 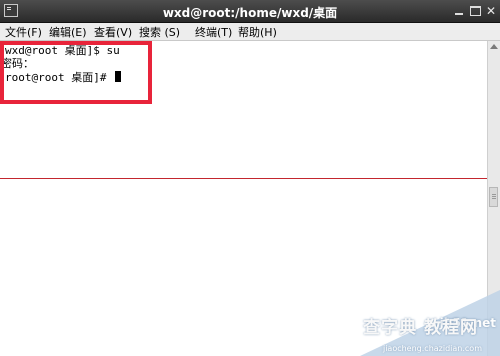 I want to click on close-button: ✕, so click(x=491, y=11).